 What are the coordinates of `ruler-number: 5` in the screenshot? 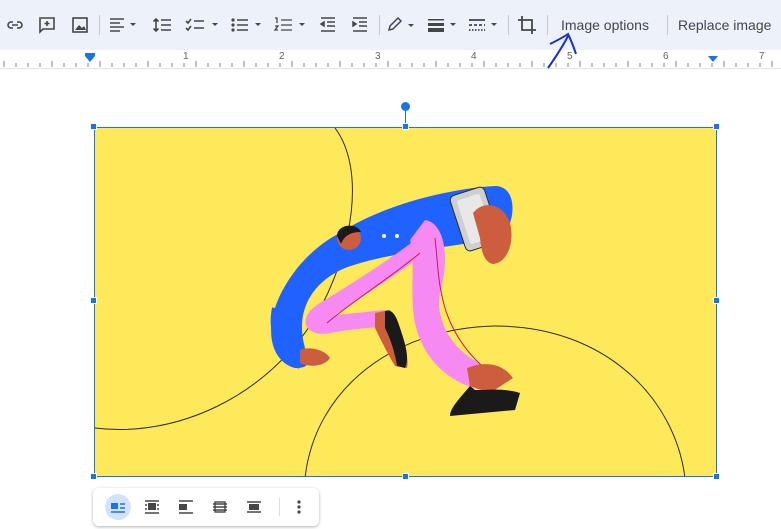 It's located at (570, 56).